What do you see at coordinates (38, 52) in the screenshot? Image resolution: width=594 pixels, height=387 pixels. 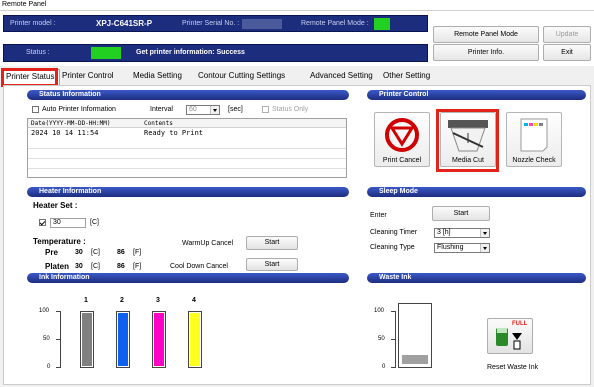 I see `status-label: Status :` at bounding box center [38, 52].